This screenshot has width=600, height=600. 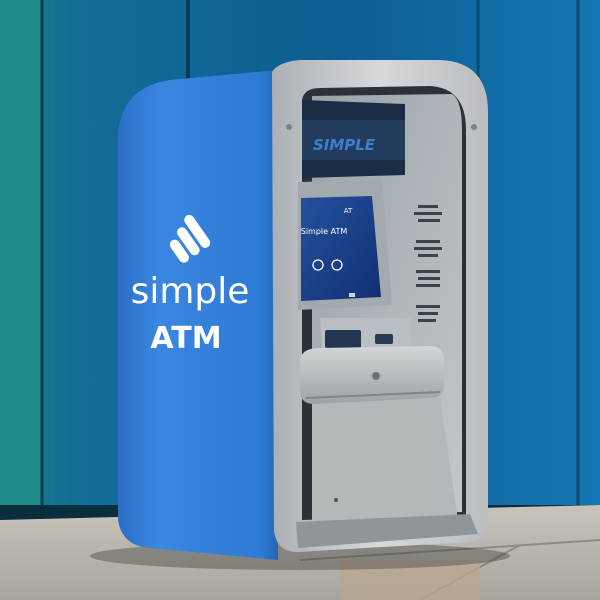 What do you see at coordinates (376, 376) in the screenshot?
I see `dispenser-button` at bounding box center [376, 376].